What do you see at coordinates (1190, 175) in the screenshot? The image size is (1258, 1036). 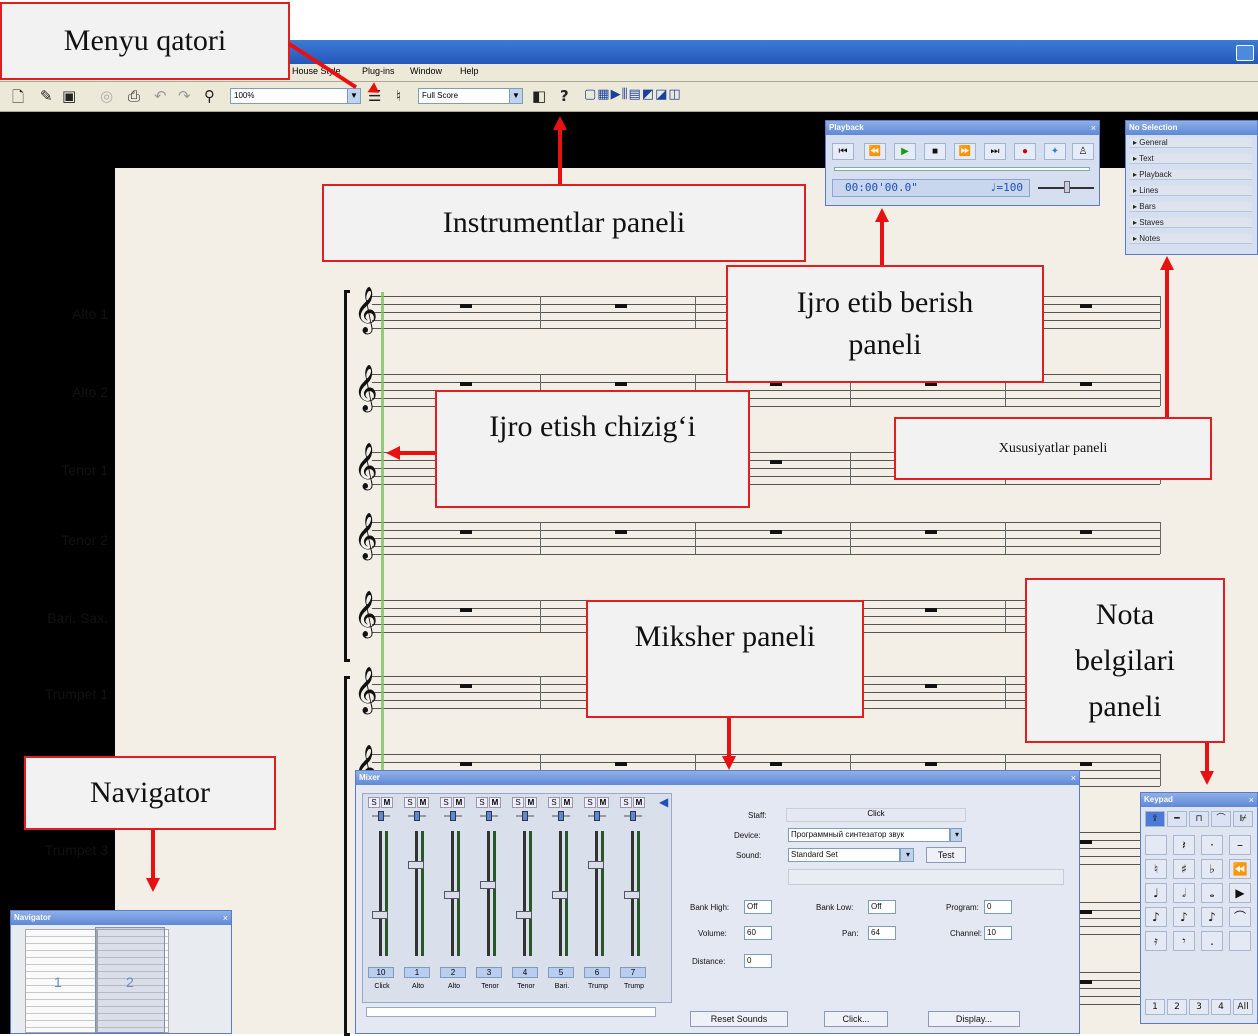 I see `properties-section-playback: ▸ Playback` at bounding box center [1190, 175].